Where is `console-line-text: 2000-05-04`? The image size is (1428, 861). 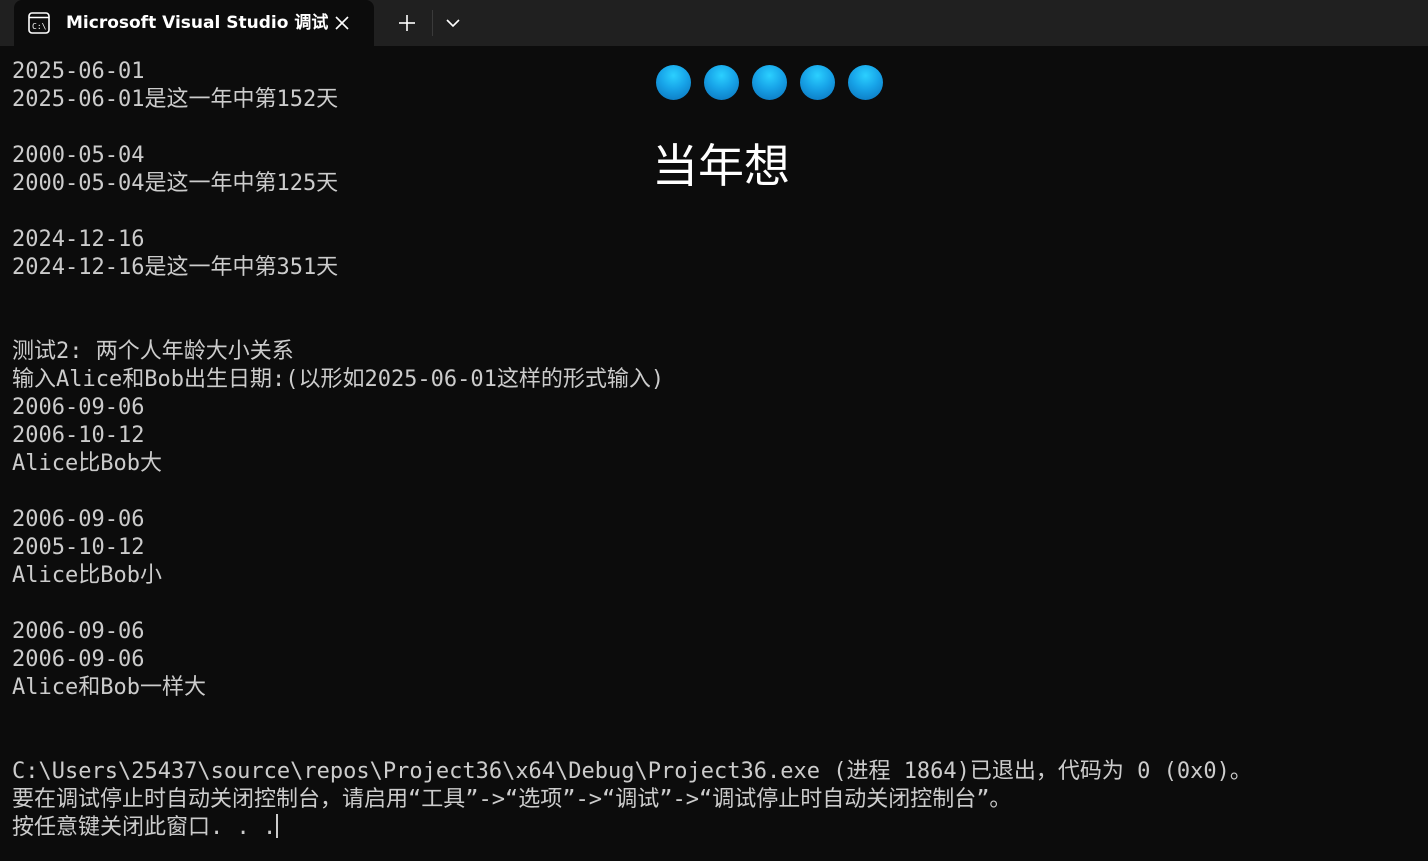
console-line-text: 2000-05-04 is located at coordinates (78, 155).